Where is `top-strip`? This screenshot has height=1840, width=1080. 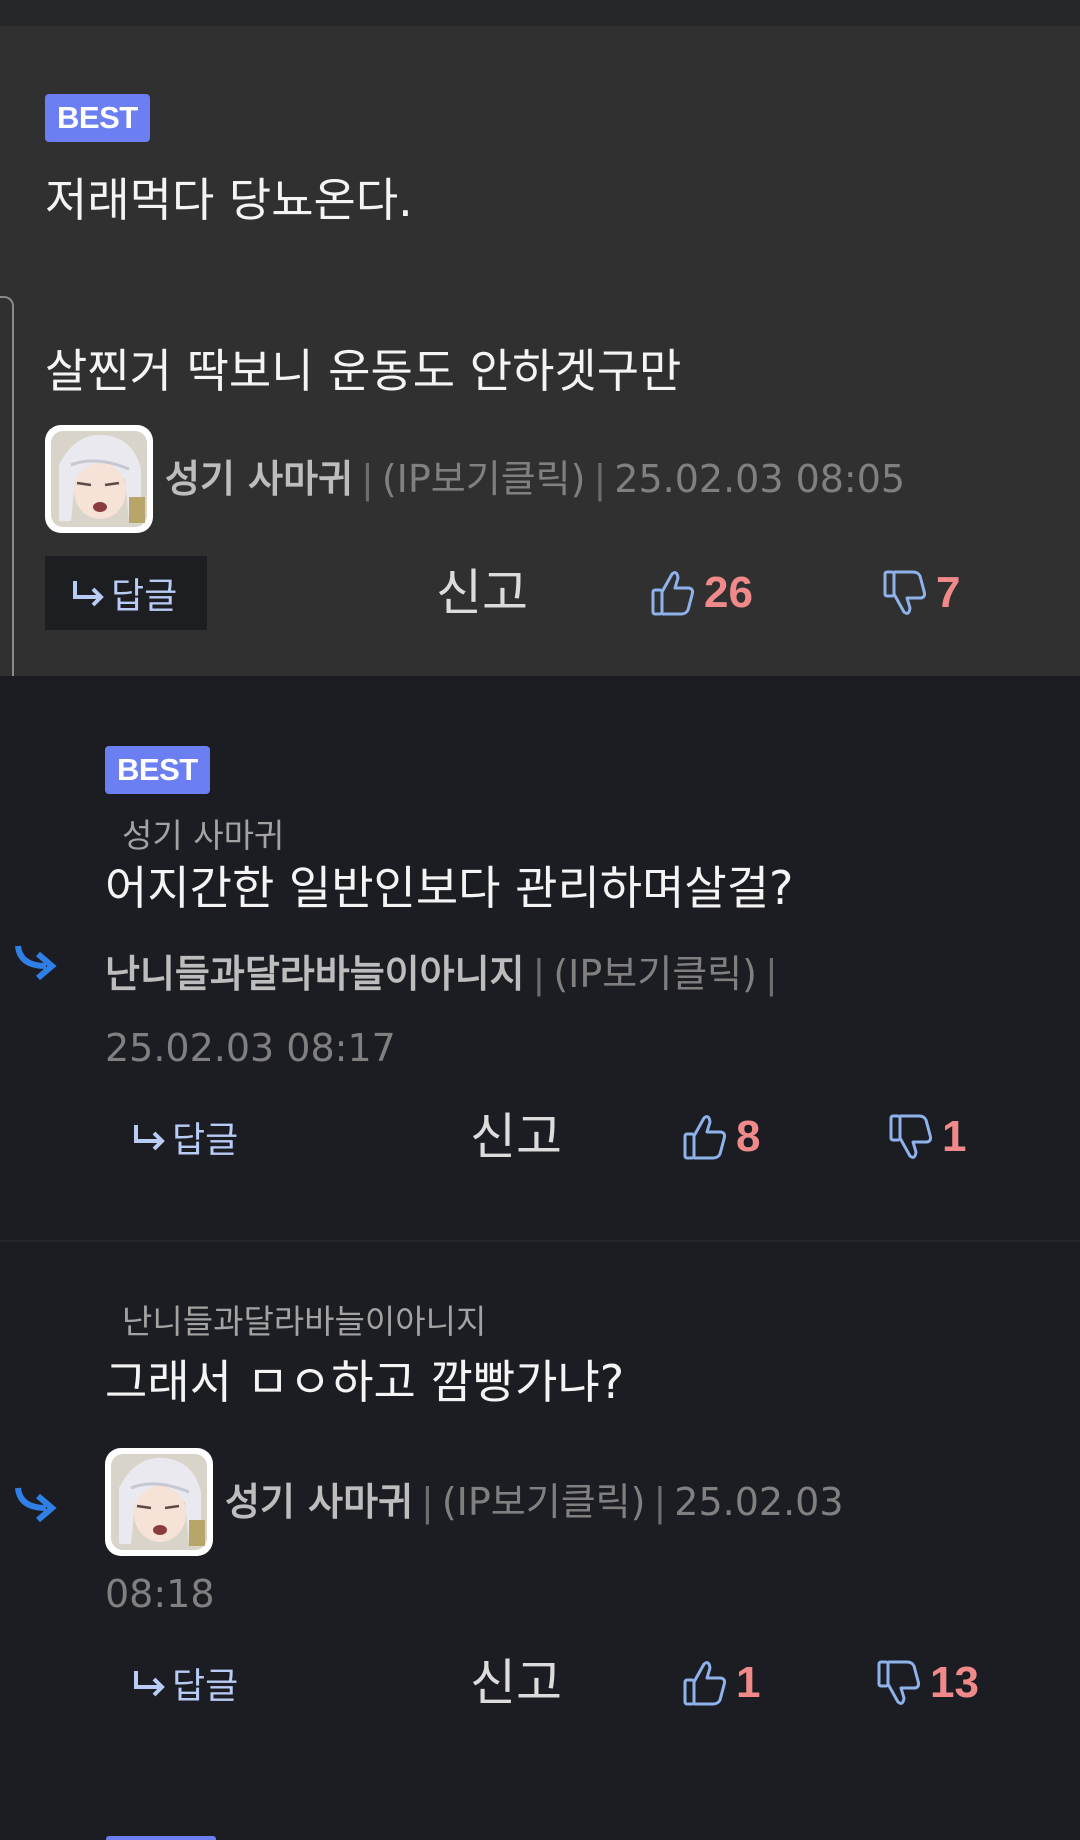 top-strip is located at coordinates (540, 13).